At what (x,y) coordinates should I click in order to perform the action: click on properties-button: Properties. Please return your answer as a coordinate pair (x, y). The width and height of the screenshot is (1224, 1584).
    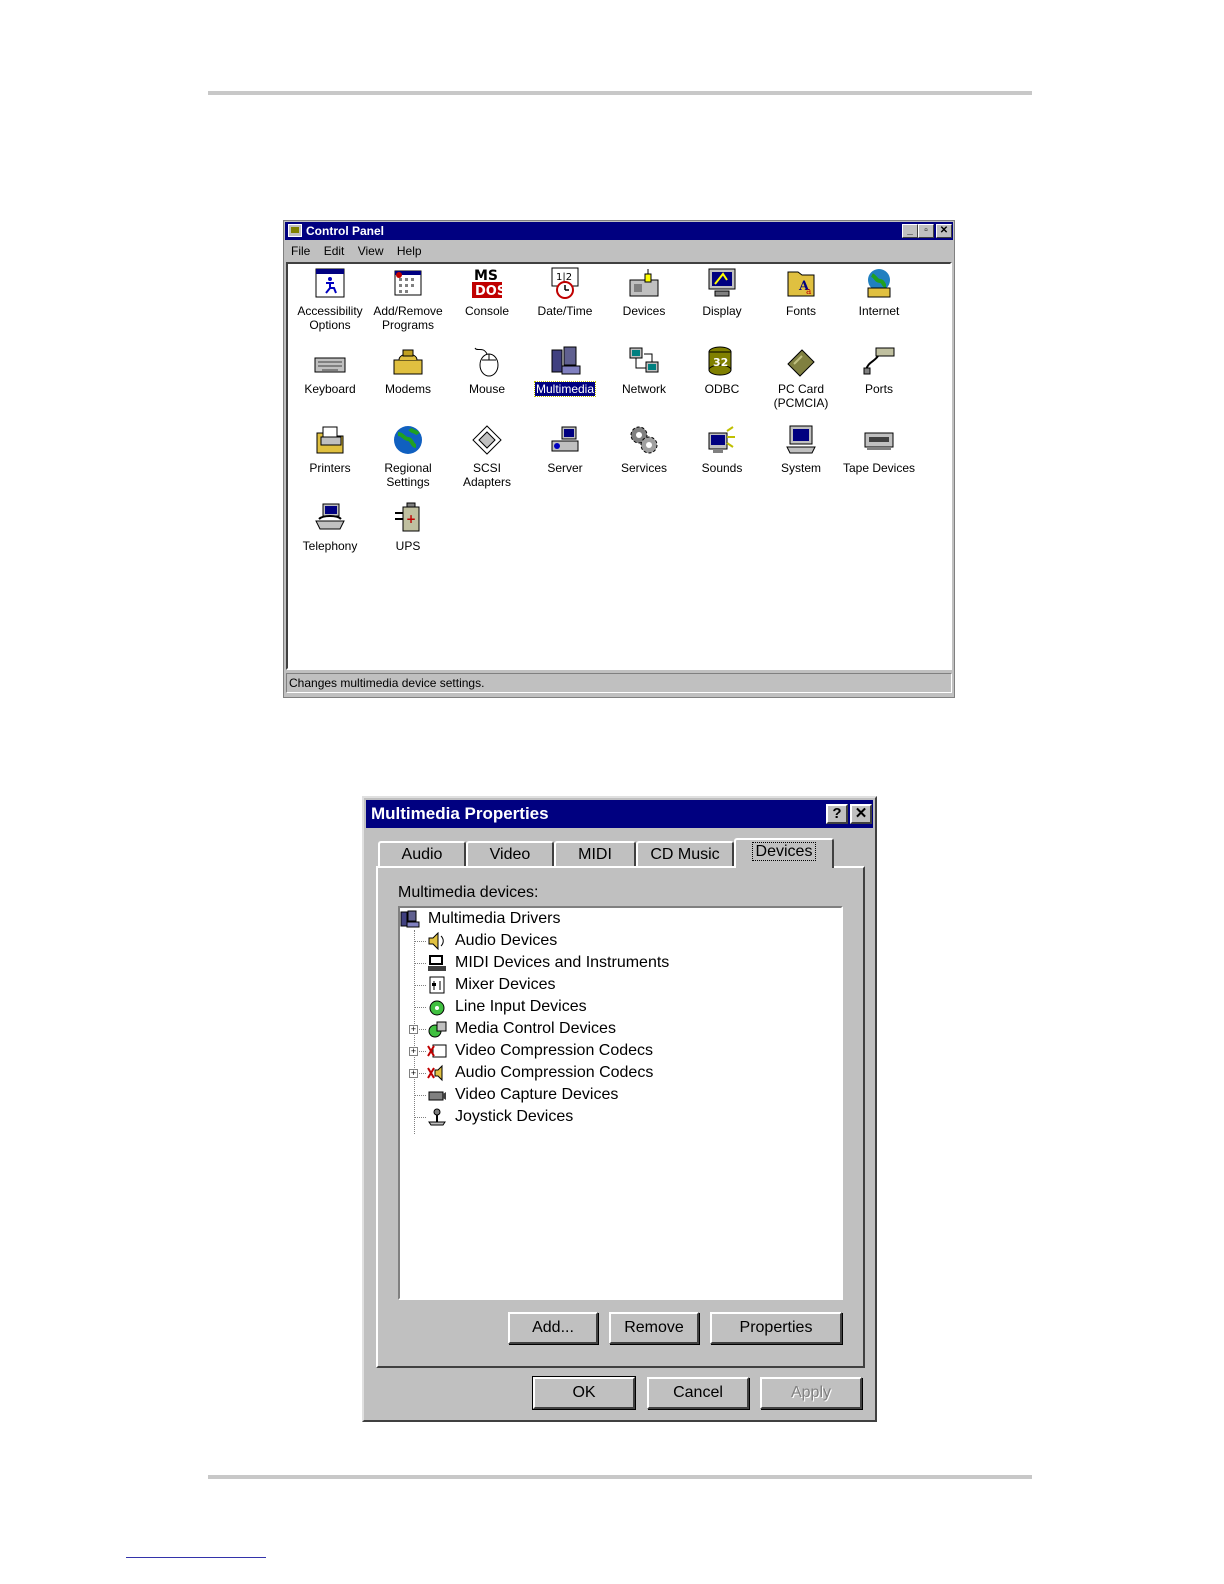
    Looking at the image, I should click on (776, 1328).